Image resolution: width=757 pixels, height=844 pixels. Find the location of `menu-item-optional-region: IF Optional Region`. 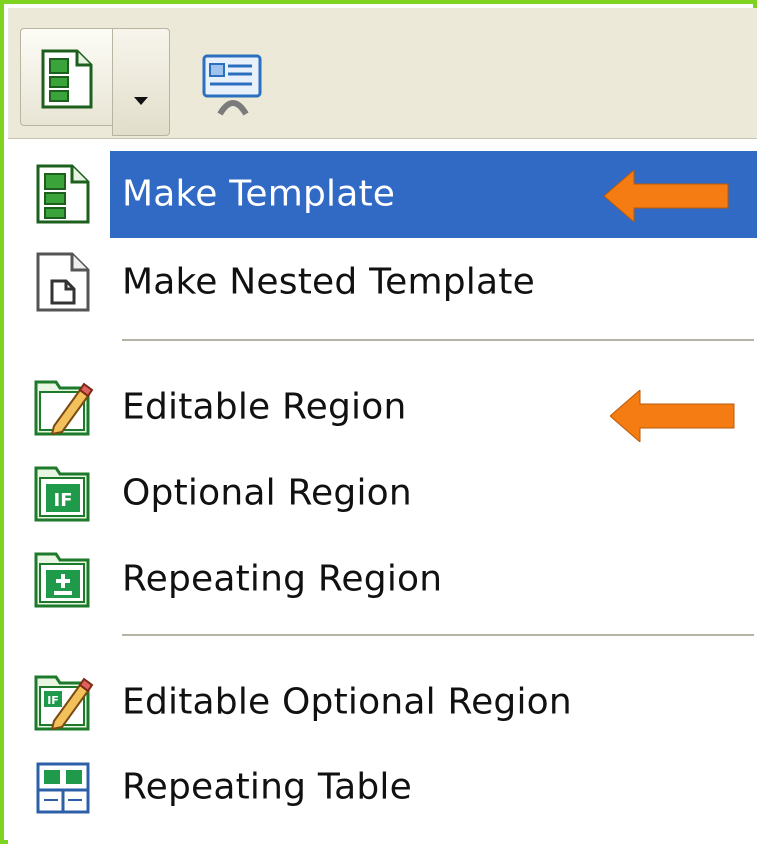

menu-item-optional-region: IF Optional Region is located at coordinates (382, 493).